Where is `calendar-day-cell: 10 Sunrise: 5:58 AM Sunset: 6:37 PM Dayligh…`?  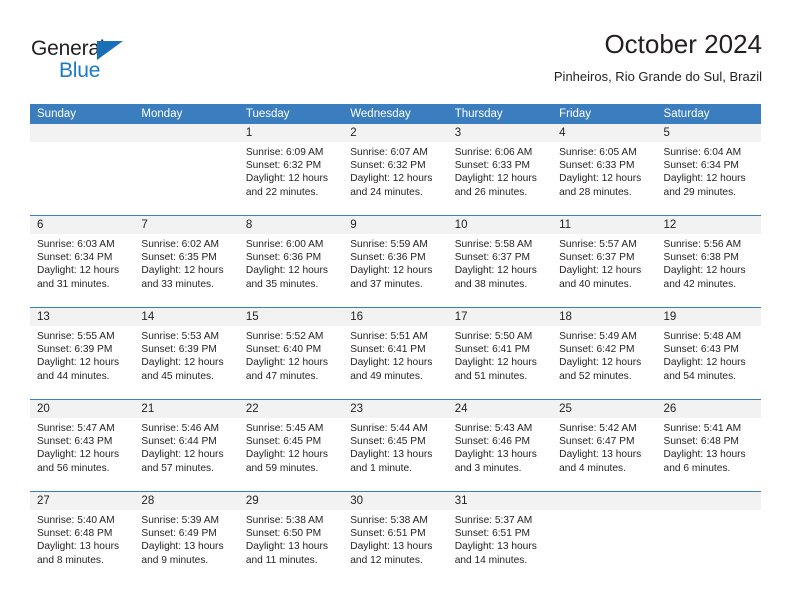
calendar-day-cell: 10 Sunrise: 5:58 AM Sunset: 6:37 PM Dayligh… is located at coordinates (500, 261).